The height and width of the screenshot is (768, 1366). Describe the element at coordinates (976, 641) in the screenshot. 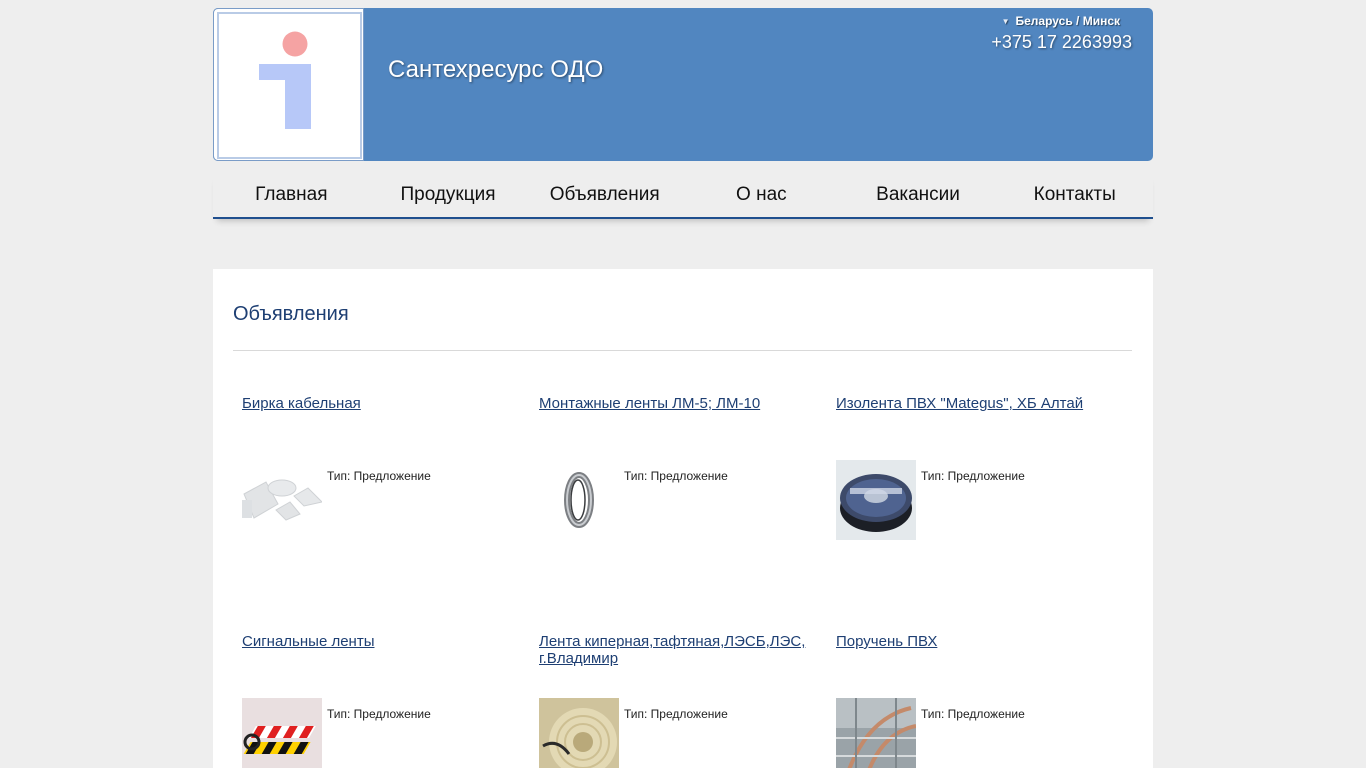

I see `ad-title-link: Поручень ПВХ` at that location.